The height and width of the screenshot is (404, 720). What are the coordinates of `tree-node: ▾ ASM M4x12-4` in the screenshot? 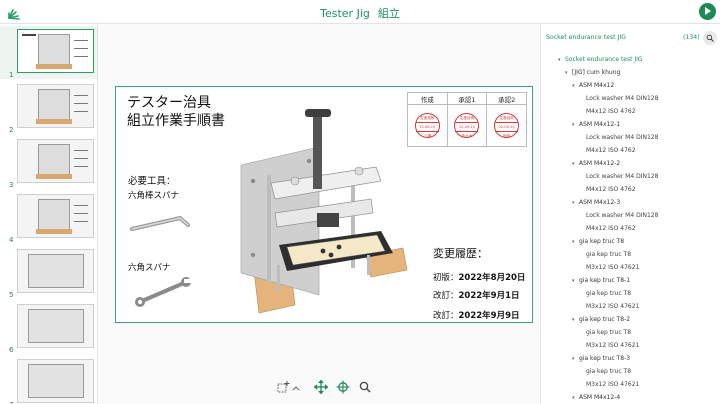 It's located at (596, 397).